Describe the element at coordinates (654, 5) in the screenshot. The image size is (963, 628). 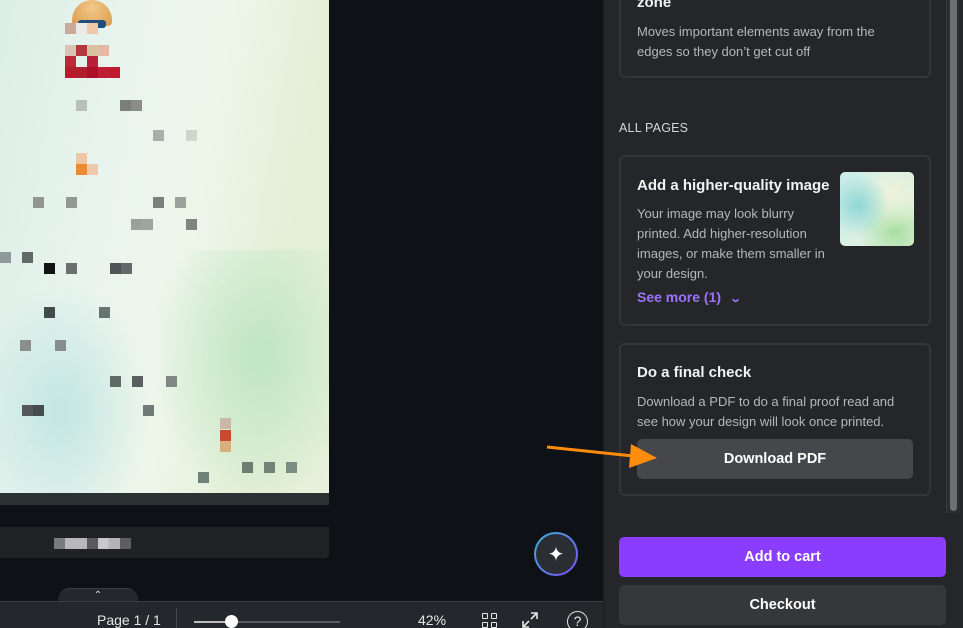
I see `card-title: zone` at that location.